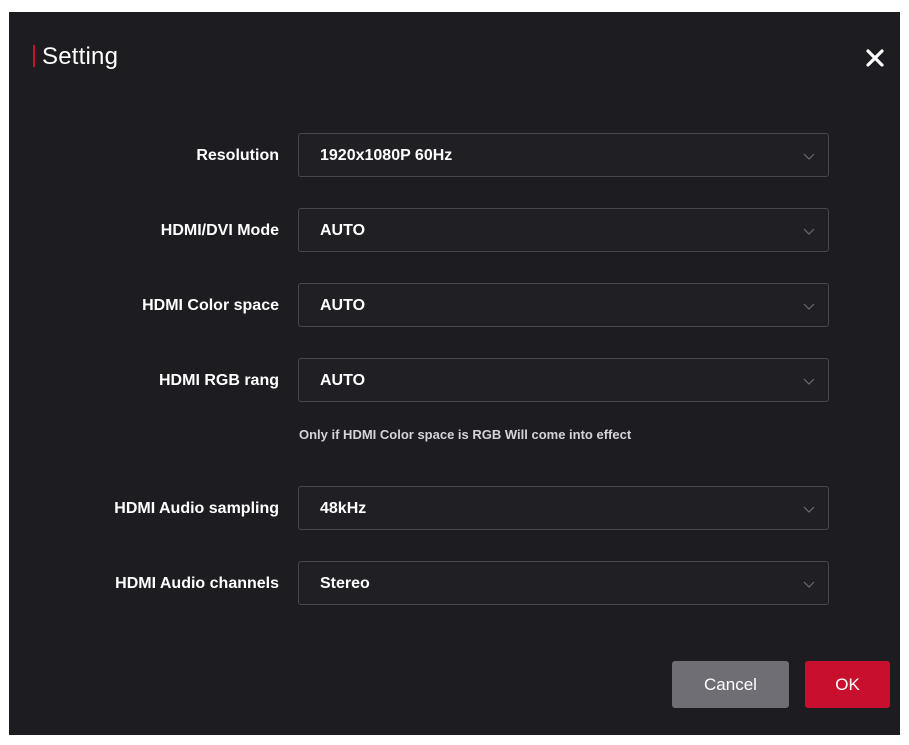  I want to click on title-accent-bar, so click(34, 56).